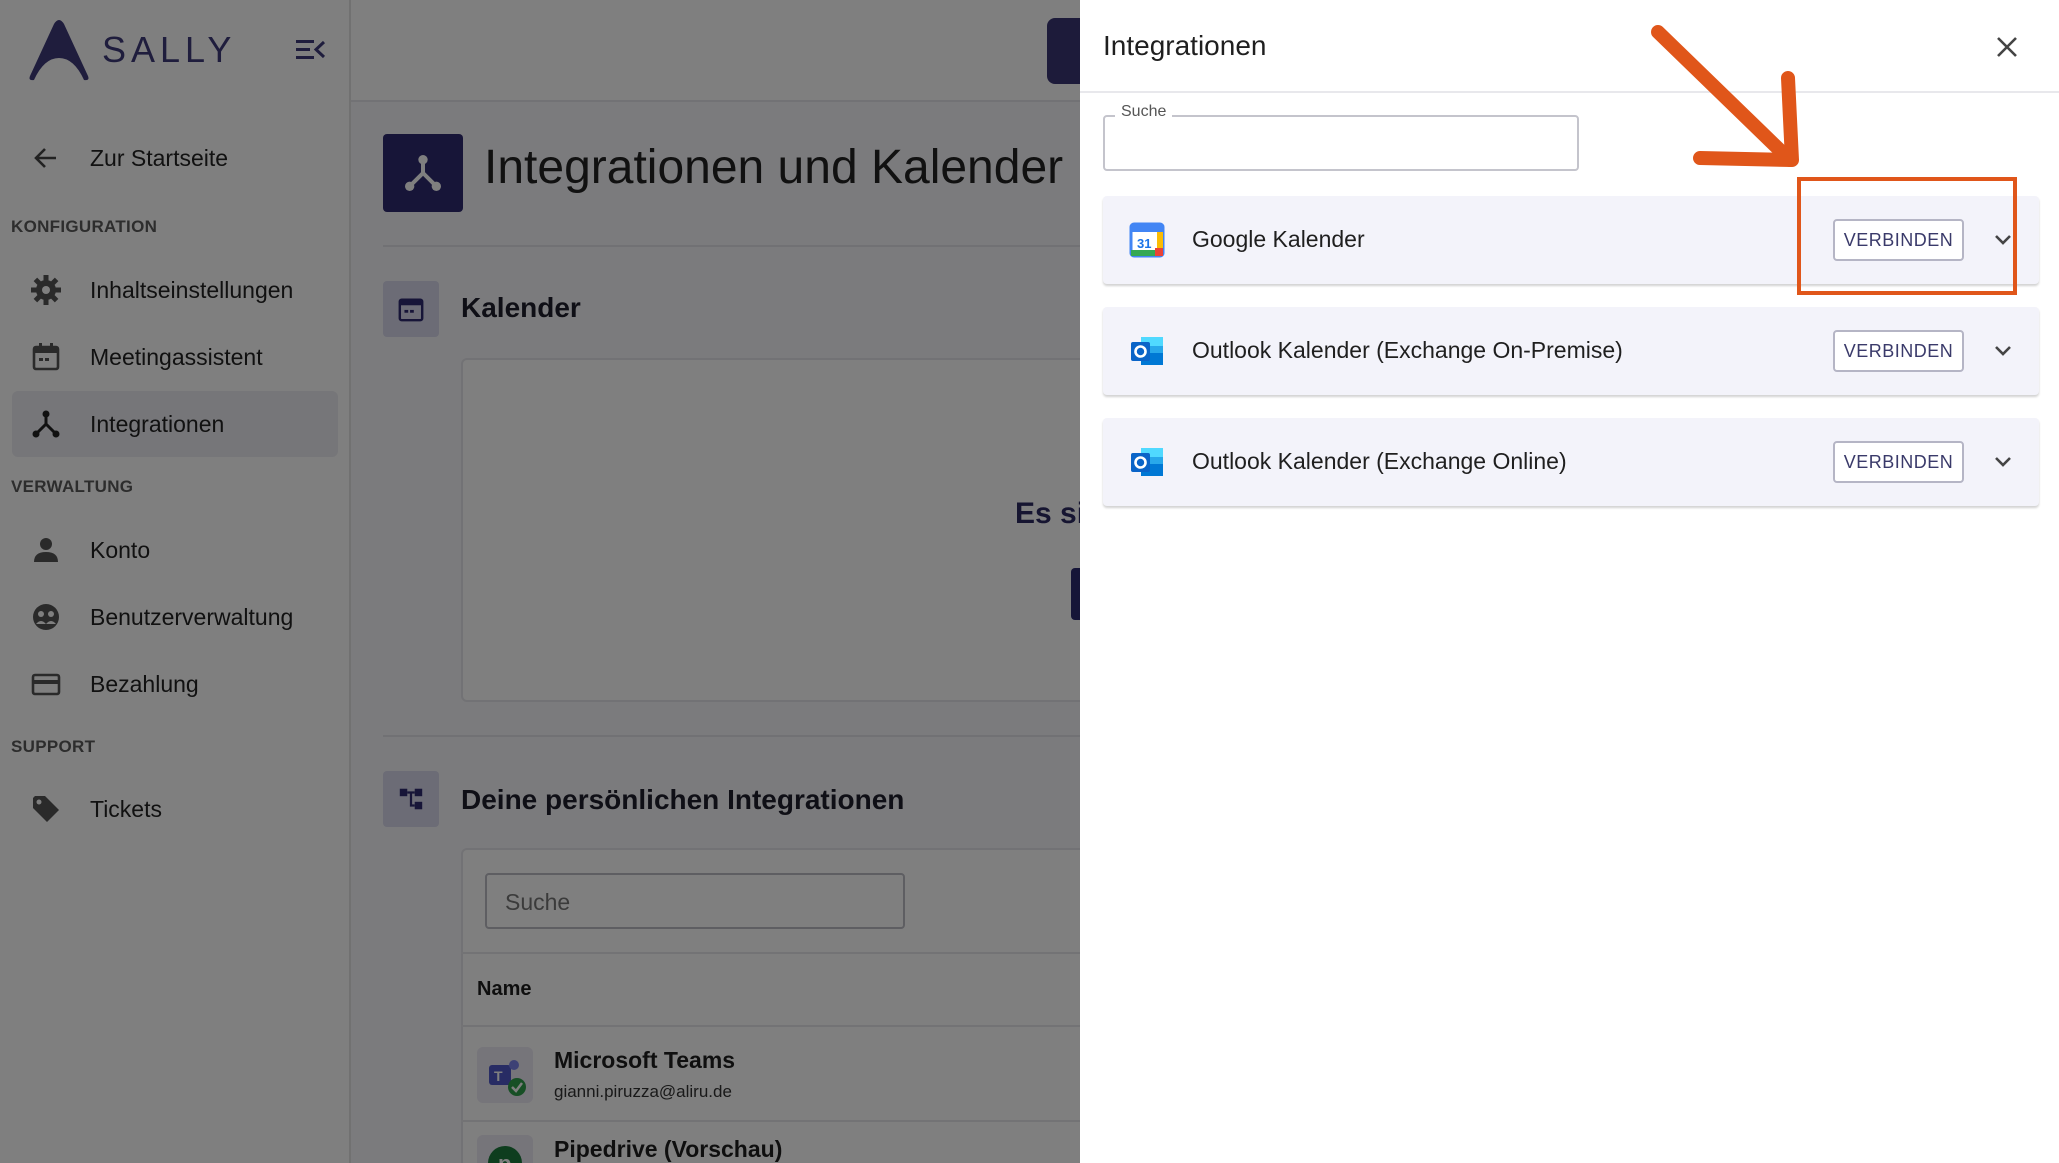  Describe the element at coordinates (1341, 143) in the screenshot. I see `drawer-search-input` at that location.